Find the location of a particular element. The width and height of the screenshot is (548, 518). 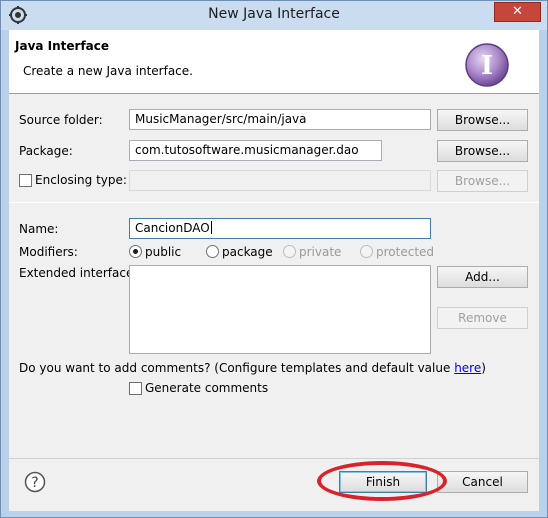

package-input: com.tutosoftware.musicmanager.dao is located at coordinates (255, 150).